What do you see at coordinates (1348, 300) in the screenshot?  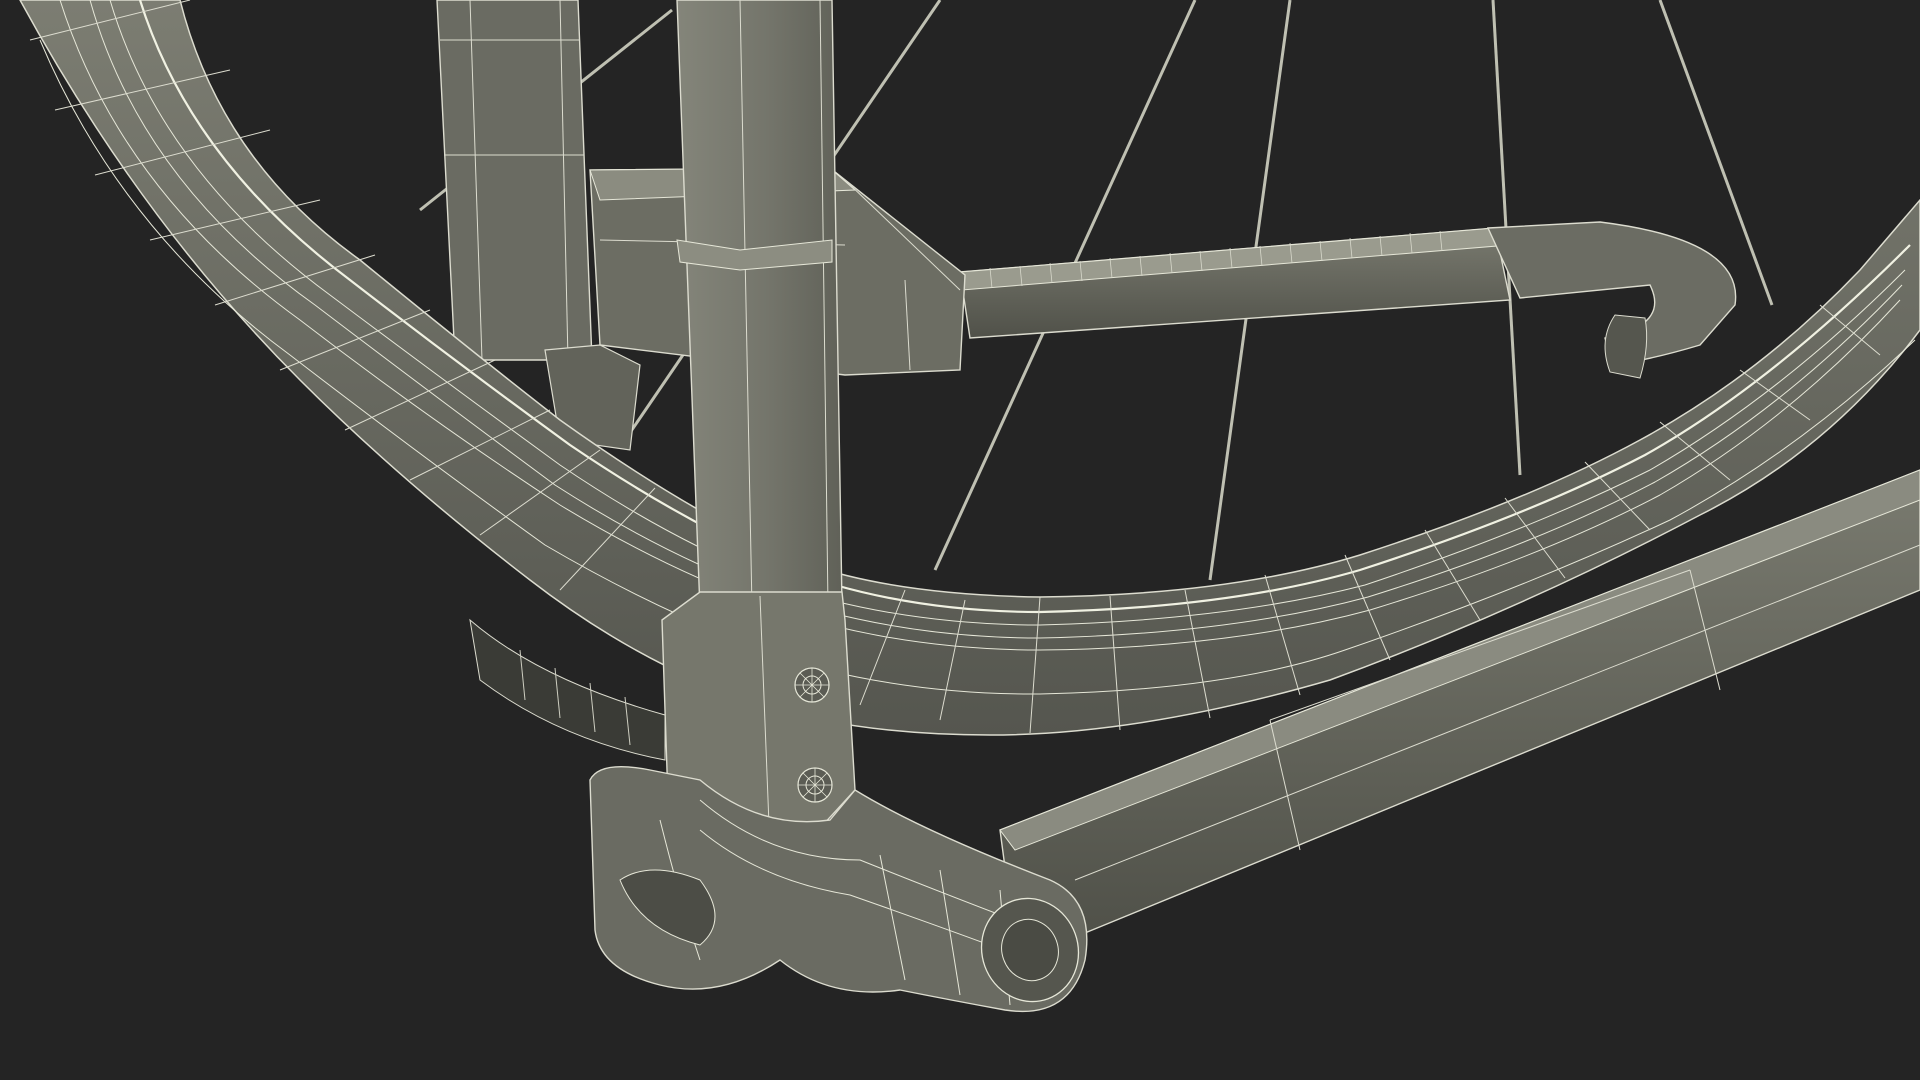 I see `top-rail` at bounding box center [1348, 300].